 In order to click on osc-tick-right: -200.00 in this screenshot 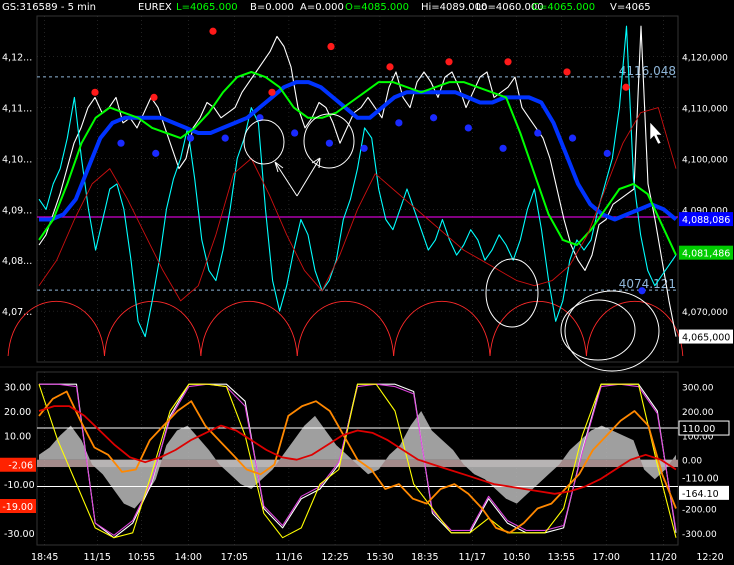, I will do `click(699, 510)`.